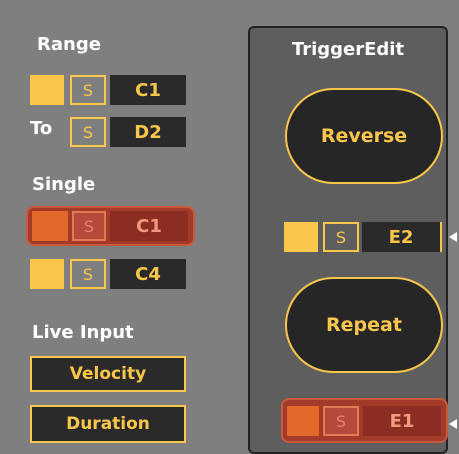  Describe the element at coordinates (108, 374) in the screenshot. I see `velocity-button: Velocity` at that location.